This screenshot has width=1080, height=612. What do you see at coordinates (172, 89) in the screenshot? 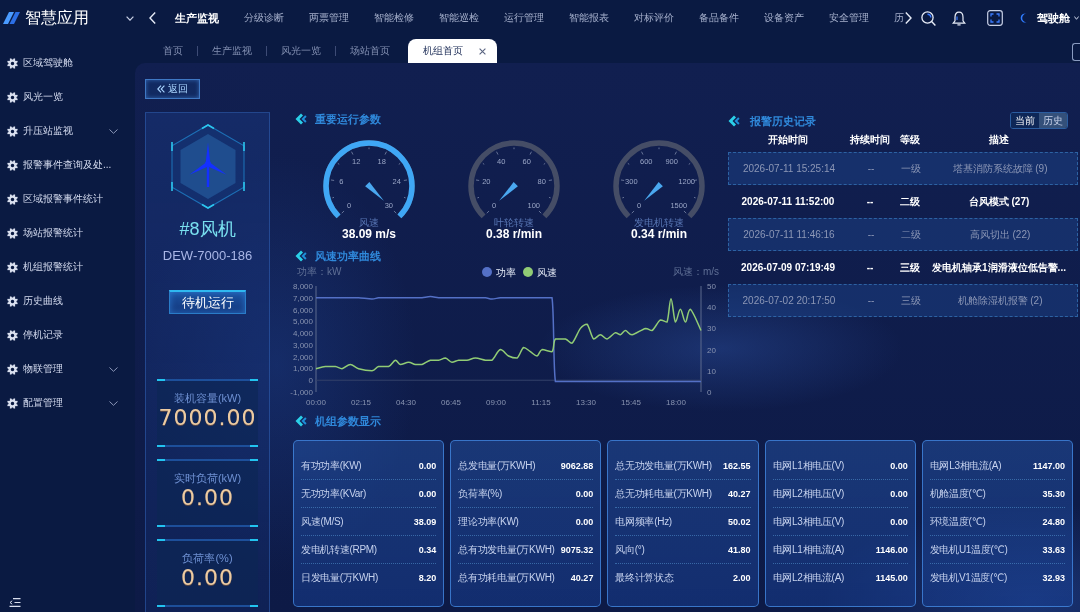
I see `back-button: 返回` at bounding box center [172, 89].